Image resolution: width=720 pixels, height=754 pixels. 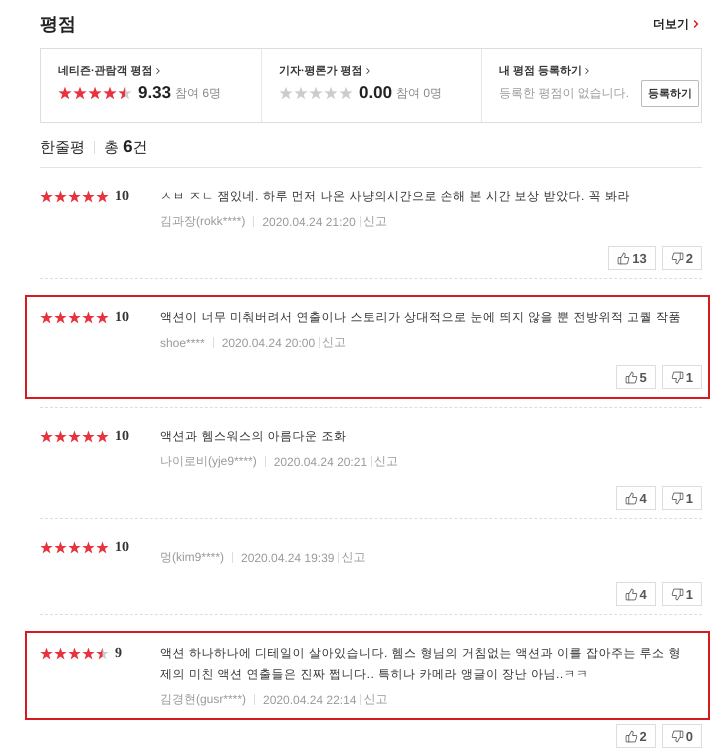 I want to click on review-author: 김과장(rokk****), so click(x=203, y=221).